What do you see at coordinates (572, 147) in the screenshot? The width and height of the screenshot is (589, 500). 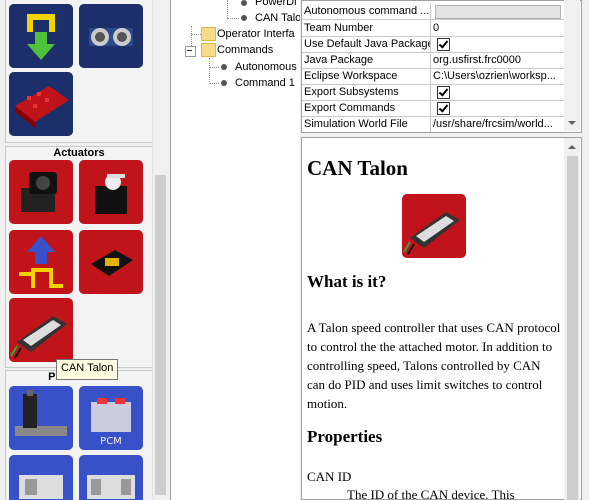 I see `scroll-up-icon` at bounding box center [572, 147].